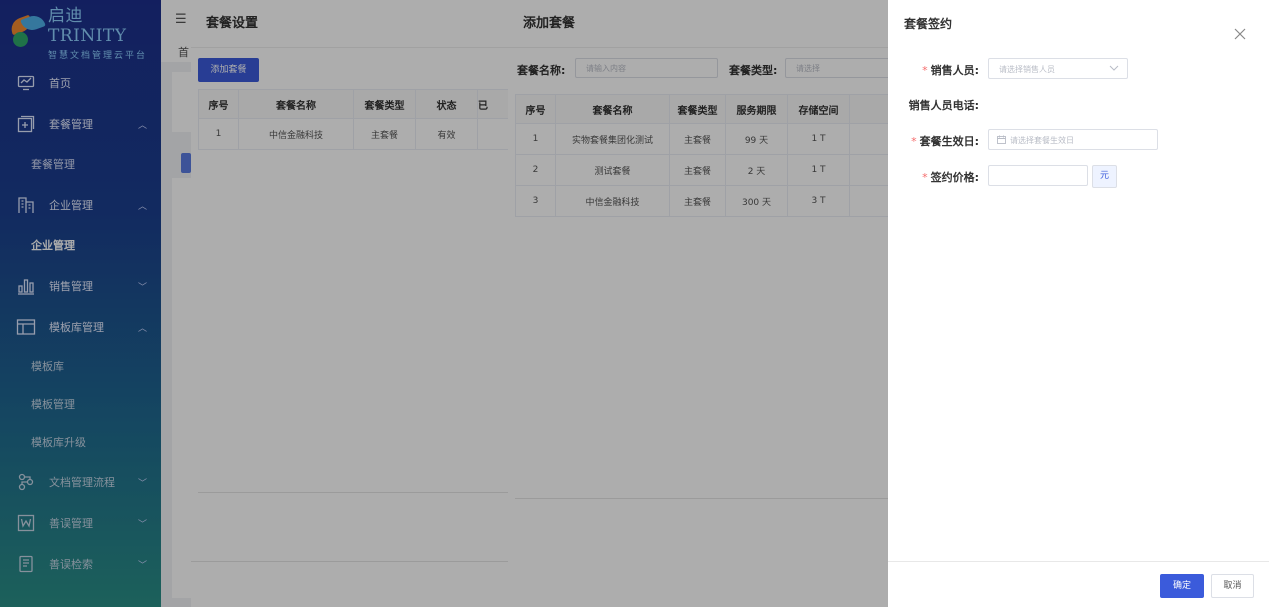 The height and width of the screenshot is (607, 1269). I want to click on price-row: * 签约价格: 元, so click(1078, 177).